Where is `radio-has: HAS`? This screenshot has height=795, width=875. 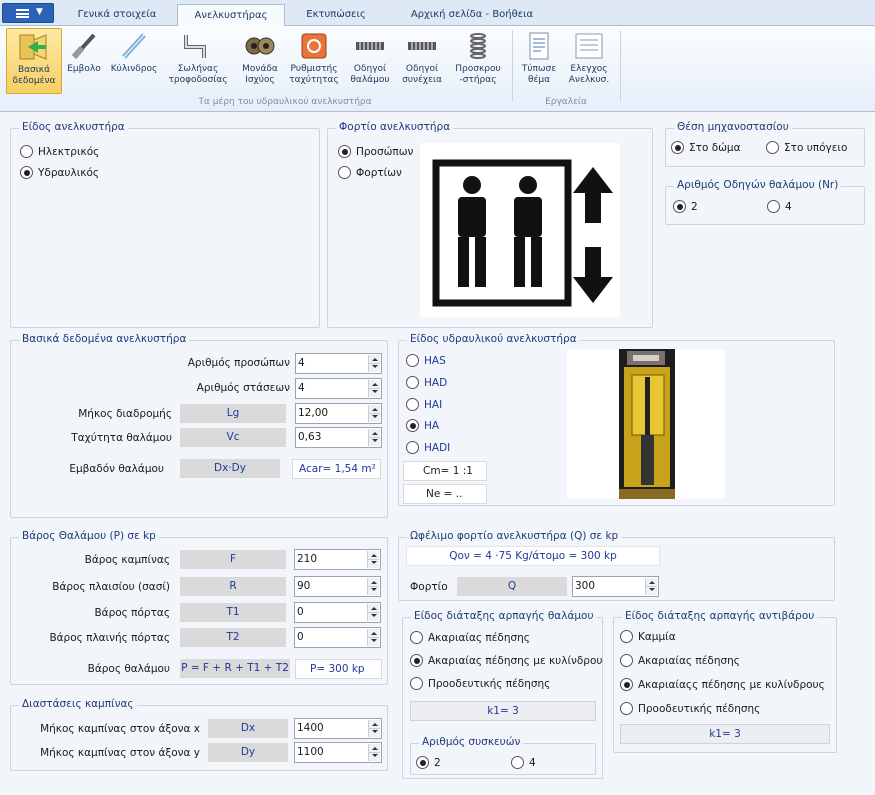
radio-has: HAS is located at coordinates (426, 361).